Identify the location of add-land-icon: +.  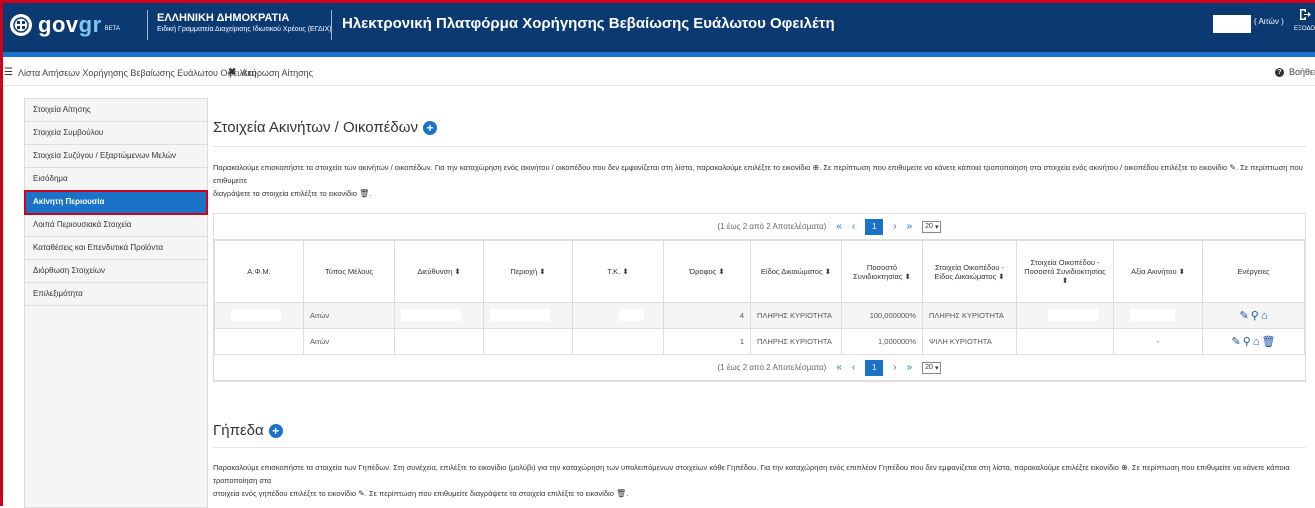
(275, 430).